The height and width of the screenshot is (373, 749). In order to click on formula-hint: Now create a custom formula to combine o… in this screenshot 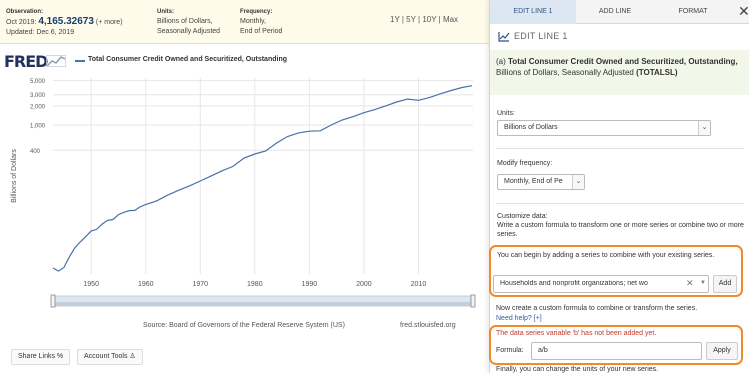, I will do `click(597, 308)`.